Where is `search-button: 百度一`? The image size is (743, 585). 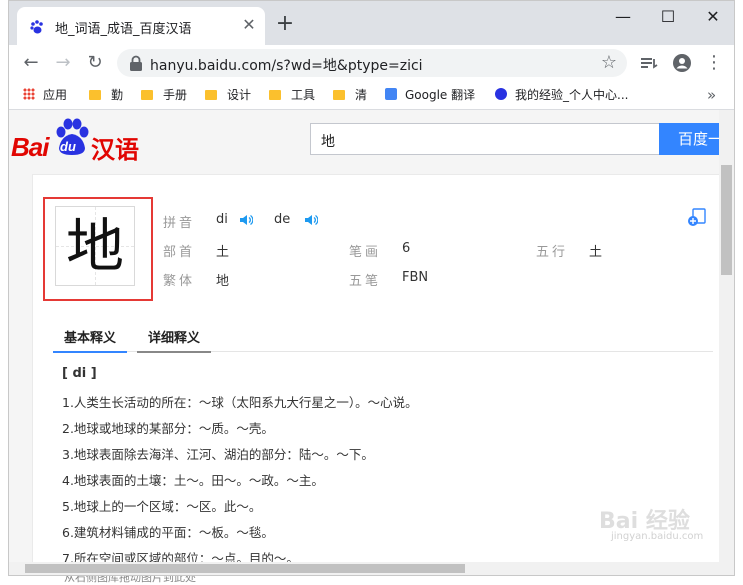
search-button: 百度一 is located at coordinates (689, 139).